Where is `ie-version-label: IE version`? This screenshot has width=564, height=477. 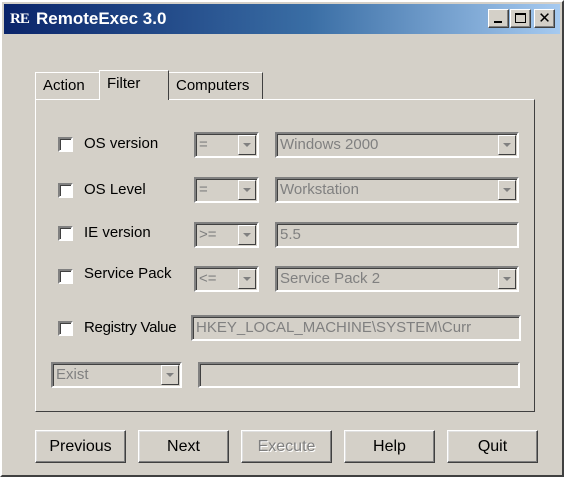
ie-version-label: IE version is located at coordinates (117, 232).